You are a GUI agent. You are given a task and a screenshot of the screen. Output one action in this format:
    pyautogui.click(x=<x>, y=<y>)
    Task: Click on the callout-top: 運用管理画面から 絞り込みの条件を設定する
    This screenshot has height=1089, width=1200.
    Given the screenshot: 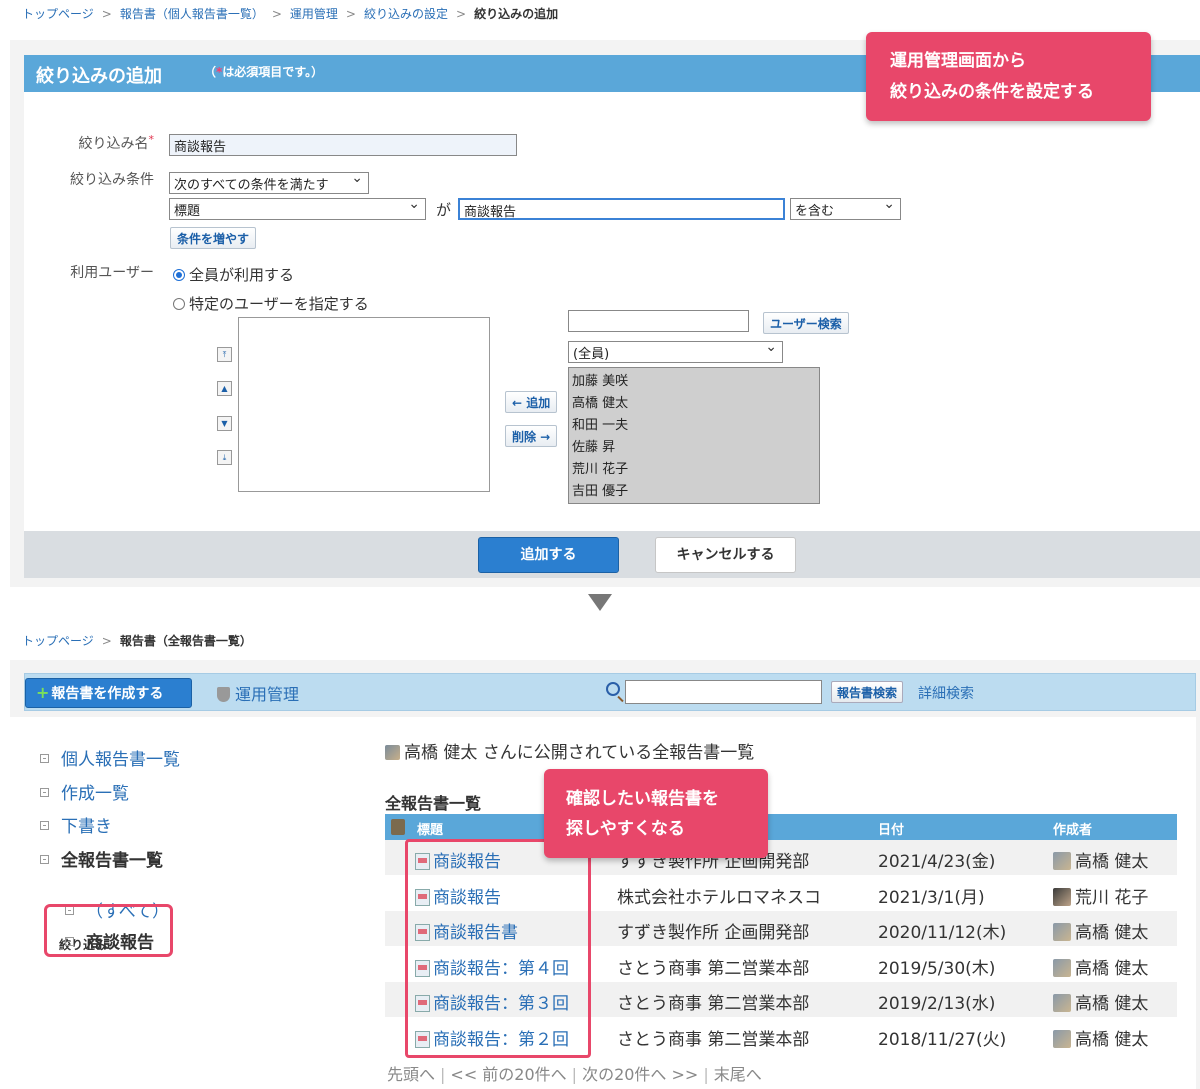 What is the action you would take?
    pyautogui.click(x=1008, y=76)
    